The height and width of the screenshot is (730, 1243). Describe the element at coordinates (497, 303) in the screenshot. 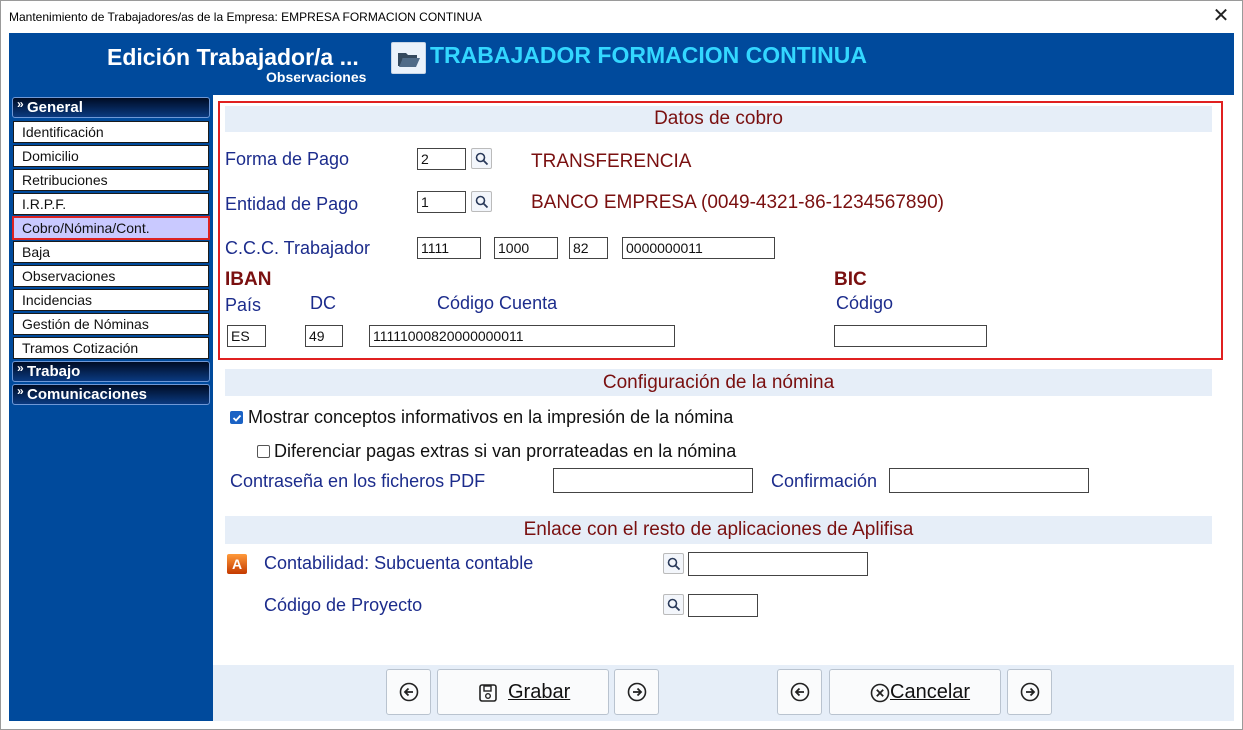

I see `iban-cuenta-label: Código Cuenta` at that location.